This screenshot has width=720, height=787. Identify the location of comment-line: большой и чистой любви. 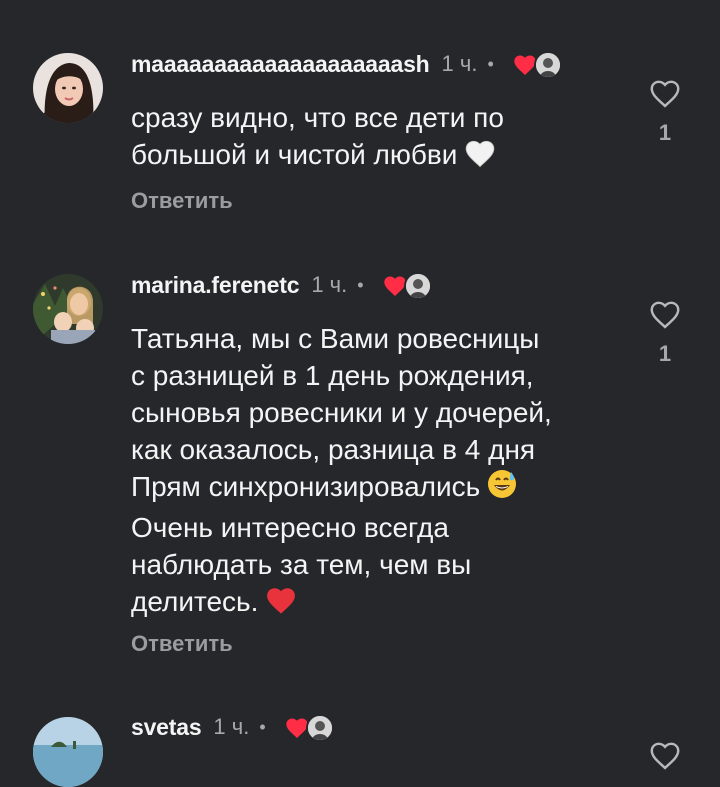
(294, 154).